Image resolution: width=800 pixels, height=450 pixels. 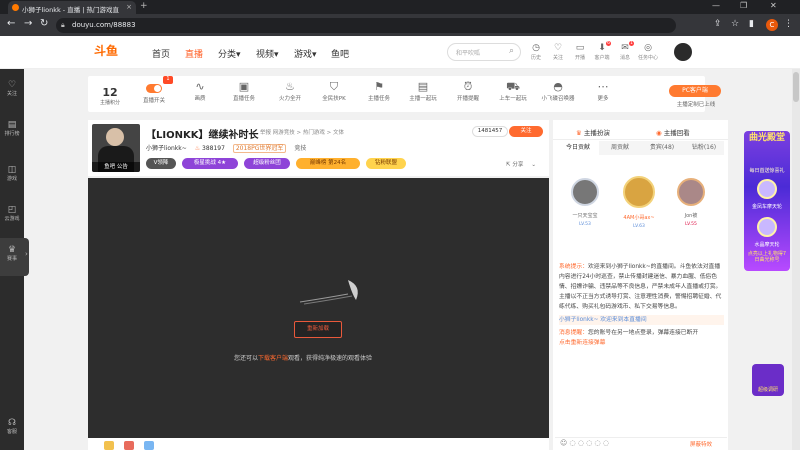 What do you see at coordinates (44, 23) in the screenshot?
I see `reload-icon: ↻` at bounding box center [44, 23].